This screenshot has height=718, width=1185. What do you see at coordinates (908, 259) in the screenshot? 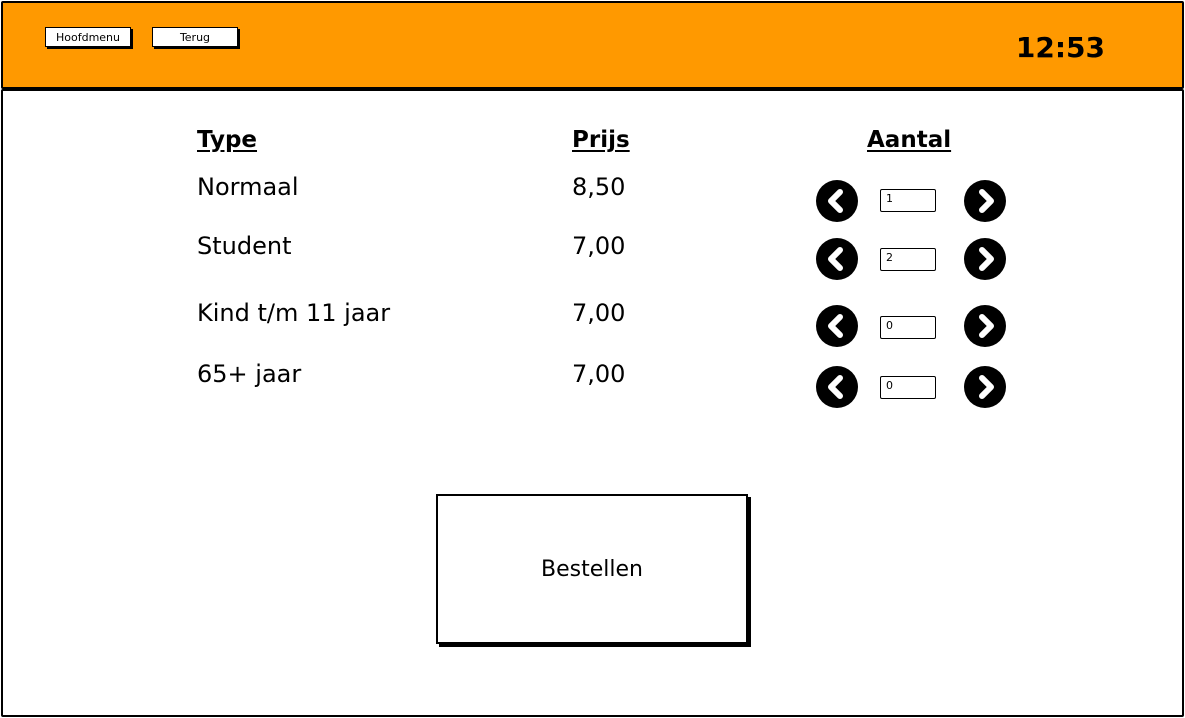
I see `quantity-field: 2` at bounding box center [908, 259].